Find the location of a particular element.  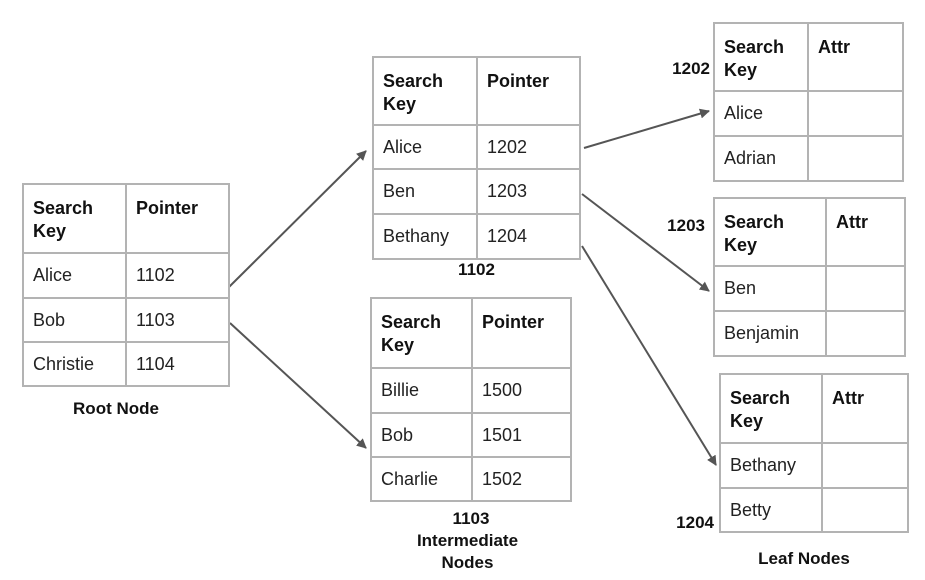

node-id-1203: 1203 is located at coordinates (686, 225).